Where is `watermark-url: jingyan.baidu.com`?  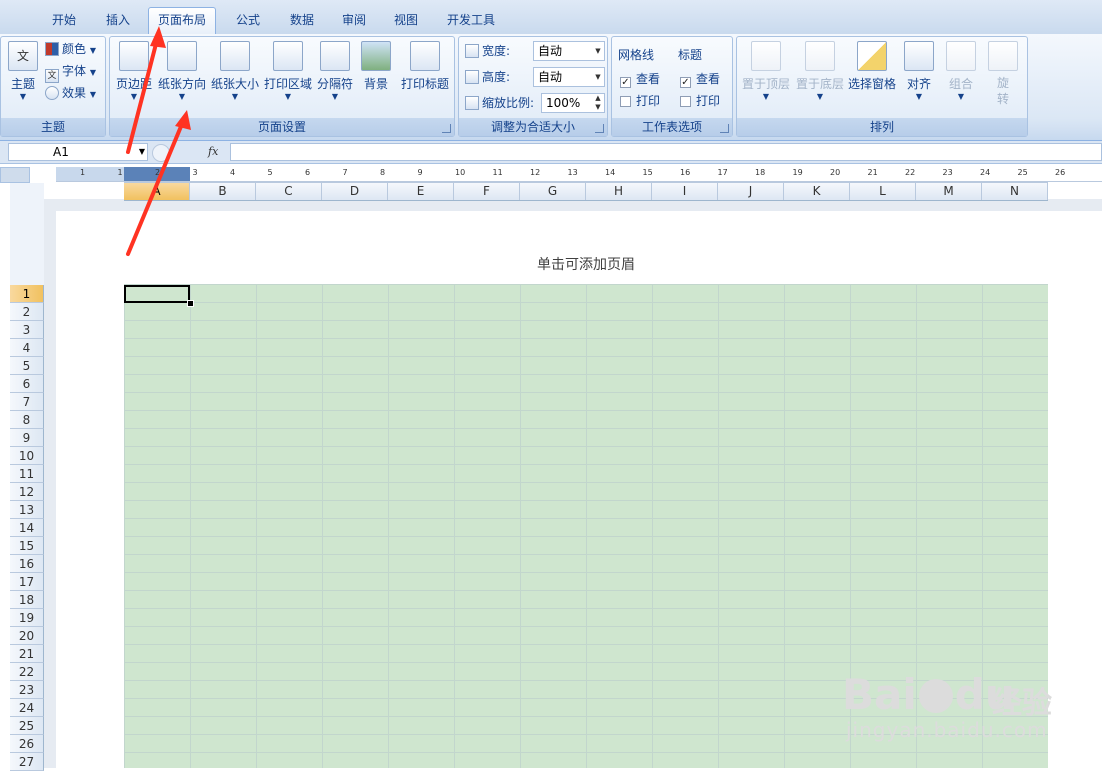 watermark-url: jingyan.baidu.com is located at coordinates (947, 730).